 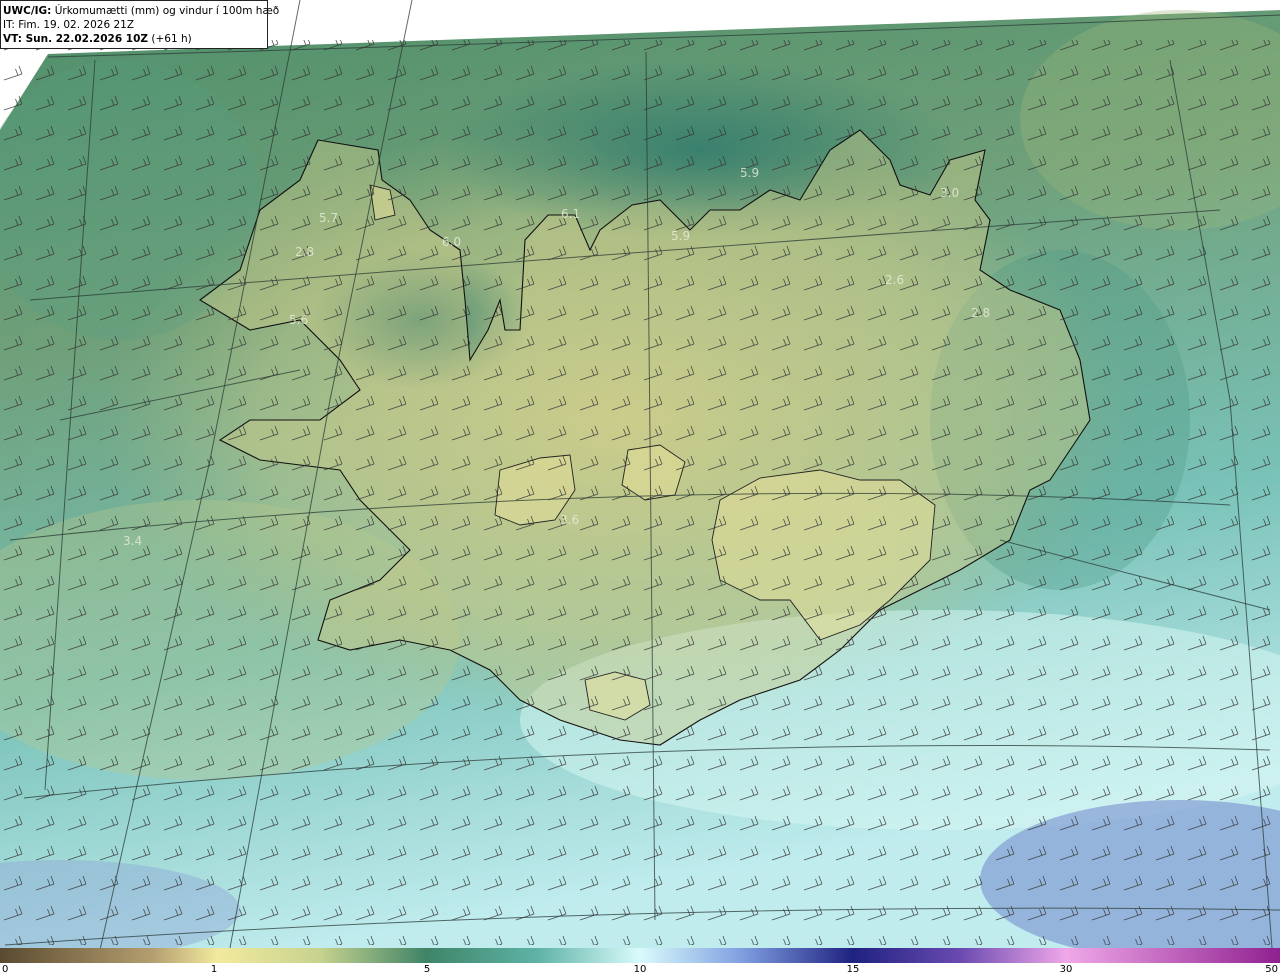 What do you see at coordinates (132, 541) in the screenshot?
I see `value-label: 3.4` at bounding box center [132, 541].